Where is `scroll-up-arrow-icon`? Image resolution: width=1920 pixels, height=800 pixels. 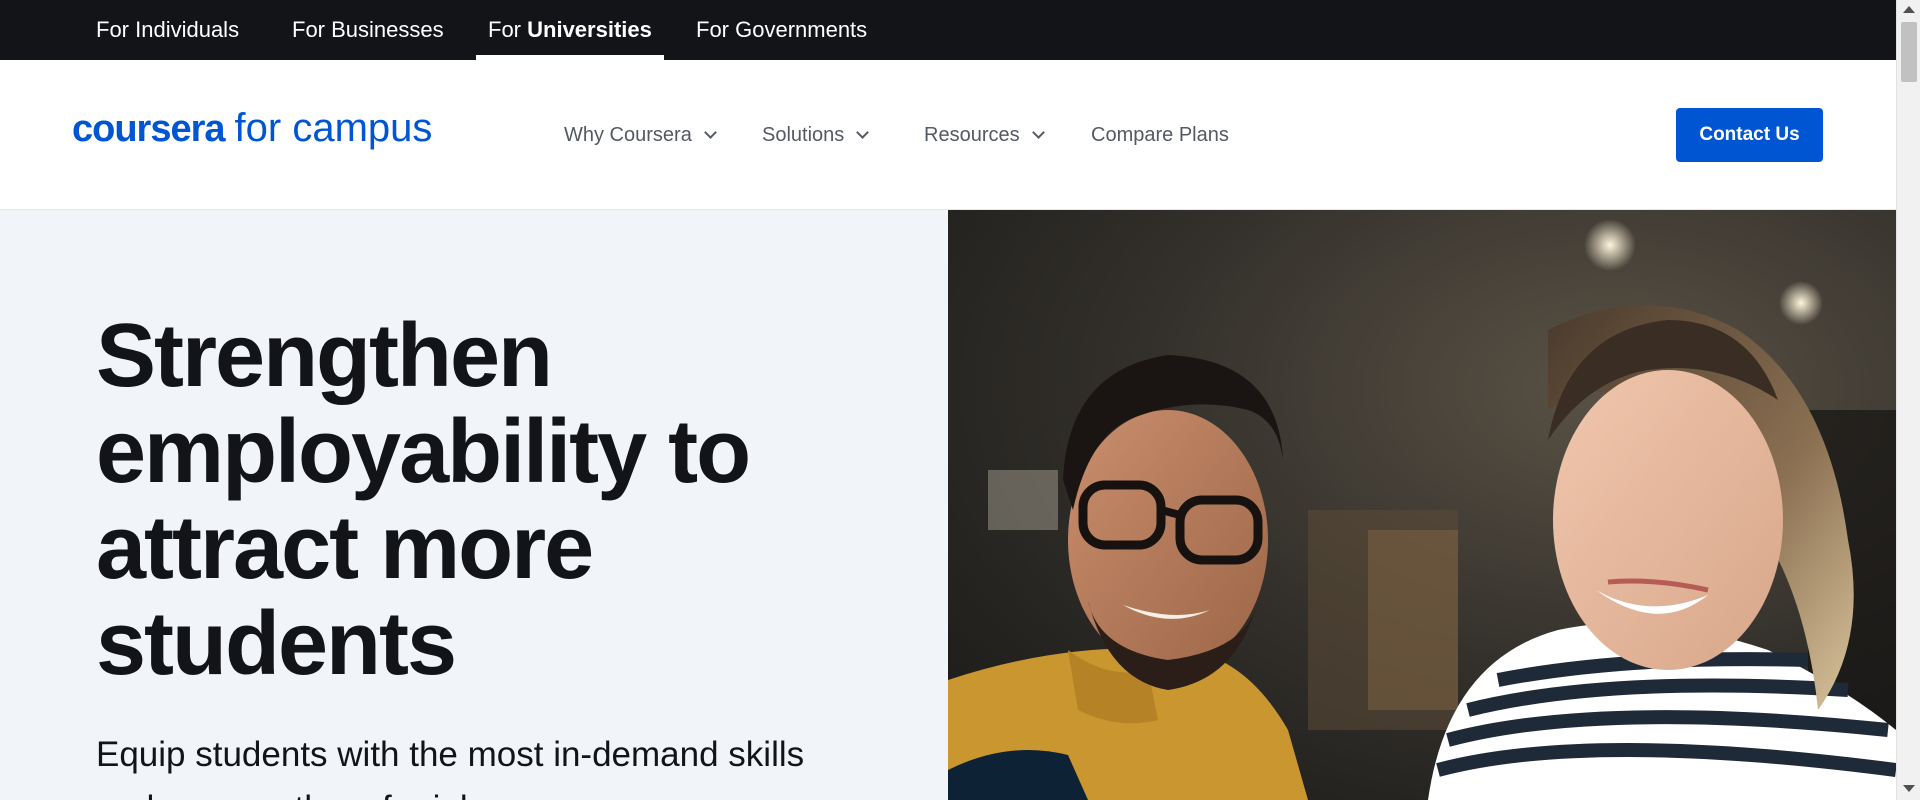 scroll-up-arrow-icon is located at coordinates (1909, 9).